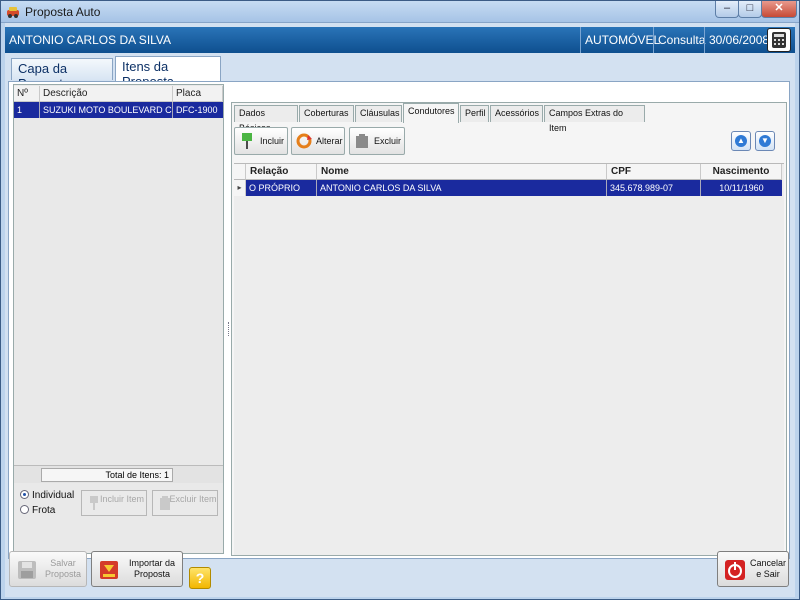 The image size is (800, 600). What do you see at coordinates (750, 9) in the screenshot?
I see `maximize-button: □` at bounding box center [750, 9].